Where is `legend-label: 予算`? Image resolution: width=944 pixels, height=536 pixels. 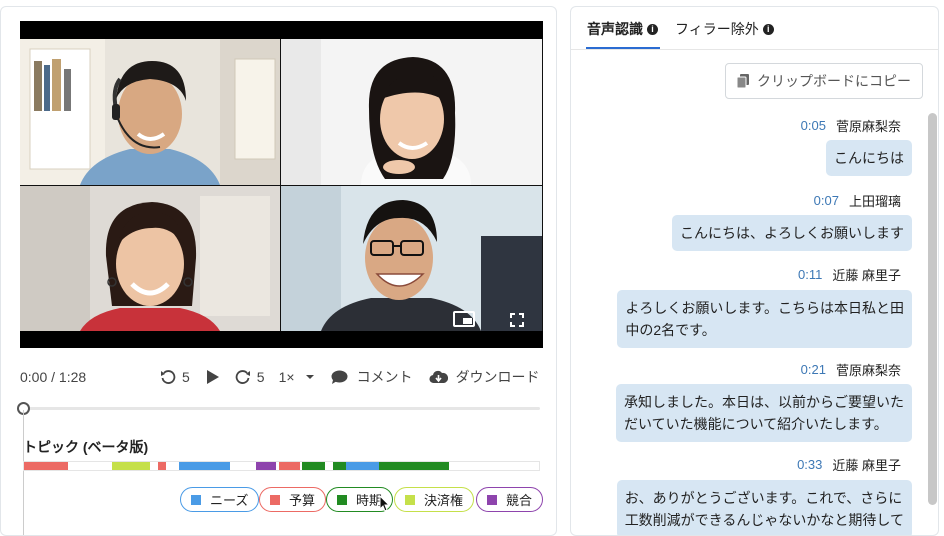 legend-label: 予算 is located at coordinates (302, 500).